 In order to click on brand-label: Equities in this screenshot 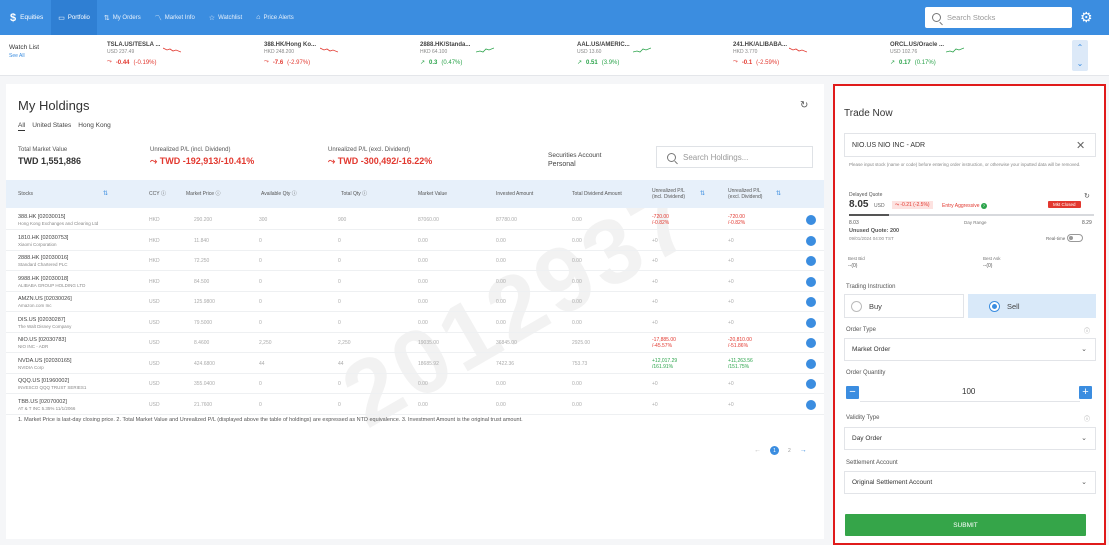, I will do `click(32, 17)`.